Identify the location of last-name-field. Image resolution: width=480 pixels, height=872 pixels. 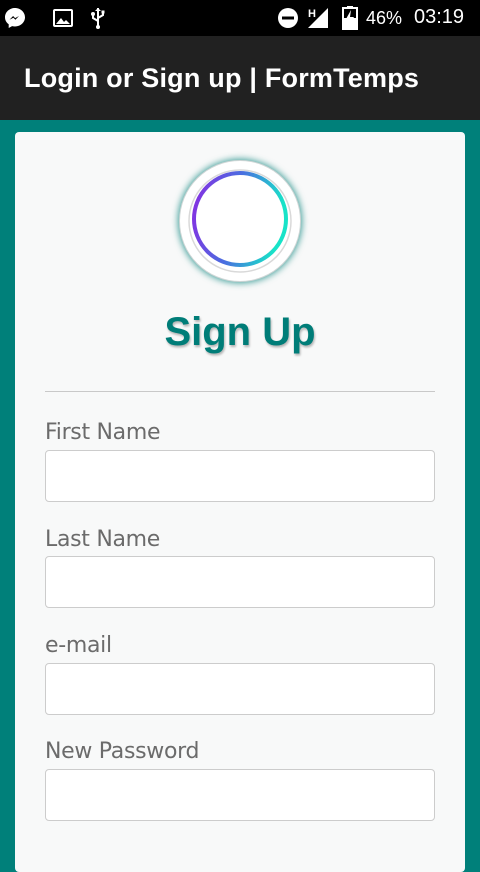
(240, 582).